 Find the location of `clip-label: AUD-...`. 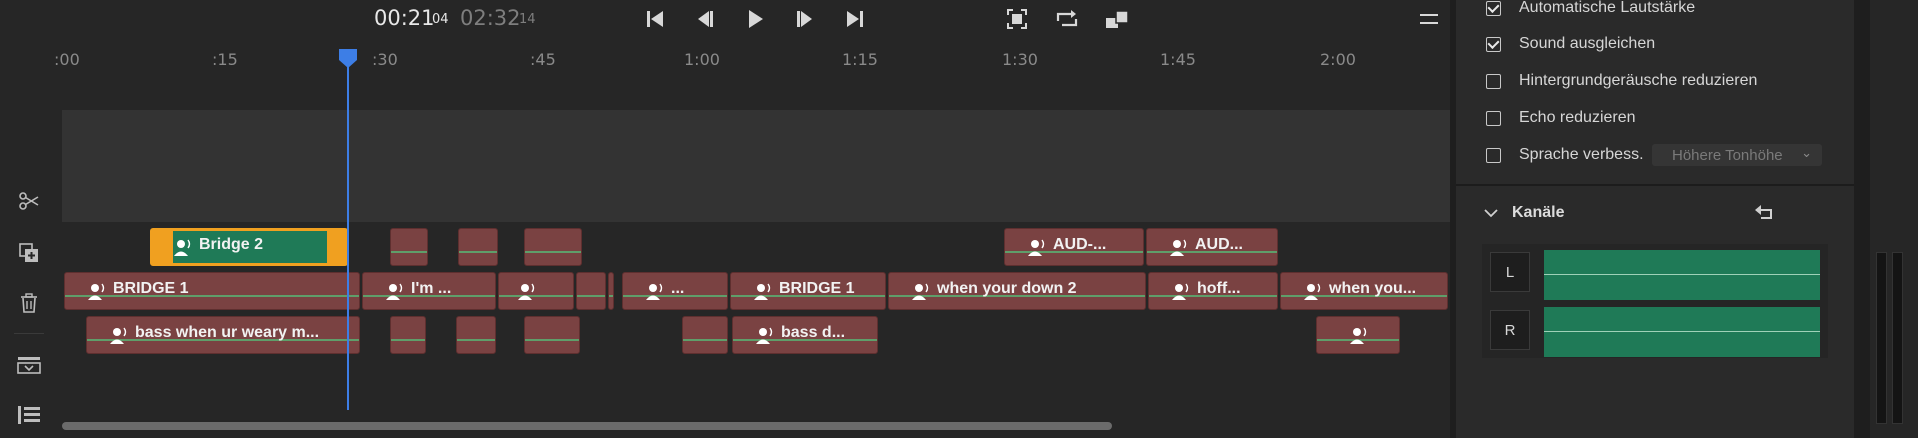

clip-label: AUD-... is located at coordinates (1080, 244).